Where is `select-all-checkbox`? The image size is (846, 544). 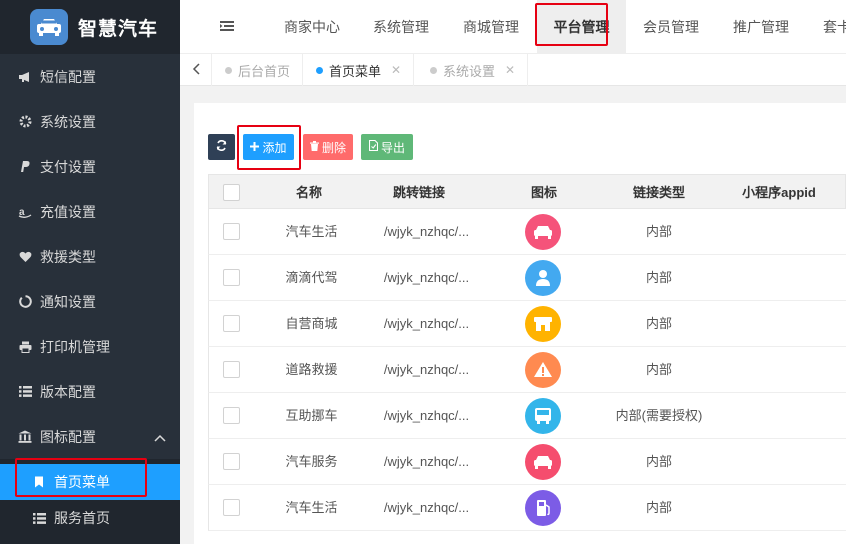
select-all-checkbox is located at coordinates (231, 192).